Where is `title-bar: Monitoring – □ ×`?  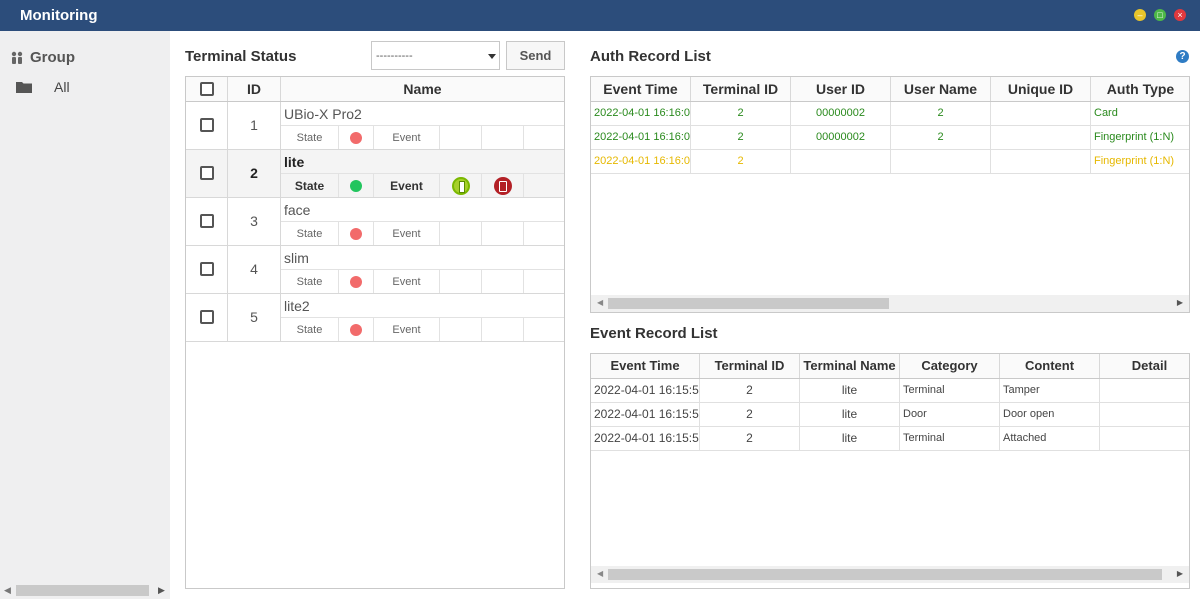
title-bar: Monitoring – □ × is located at coordinates (600, 15).